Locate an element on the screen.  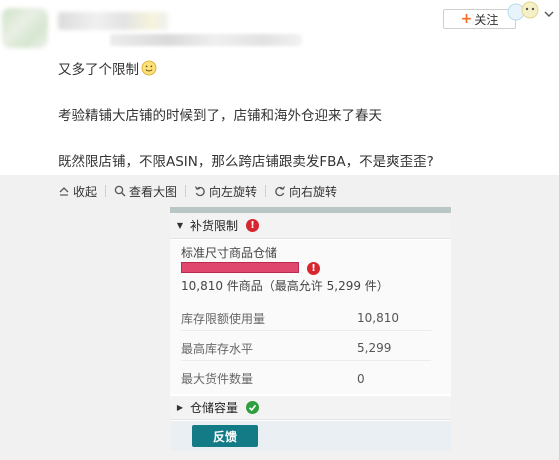
rotate-left-icon is located at coordinates (200, 191).